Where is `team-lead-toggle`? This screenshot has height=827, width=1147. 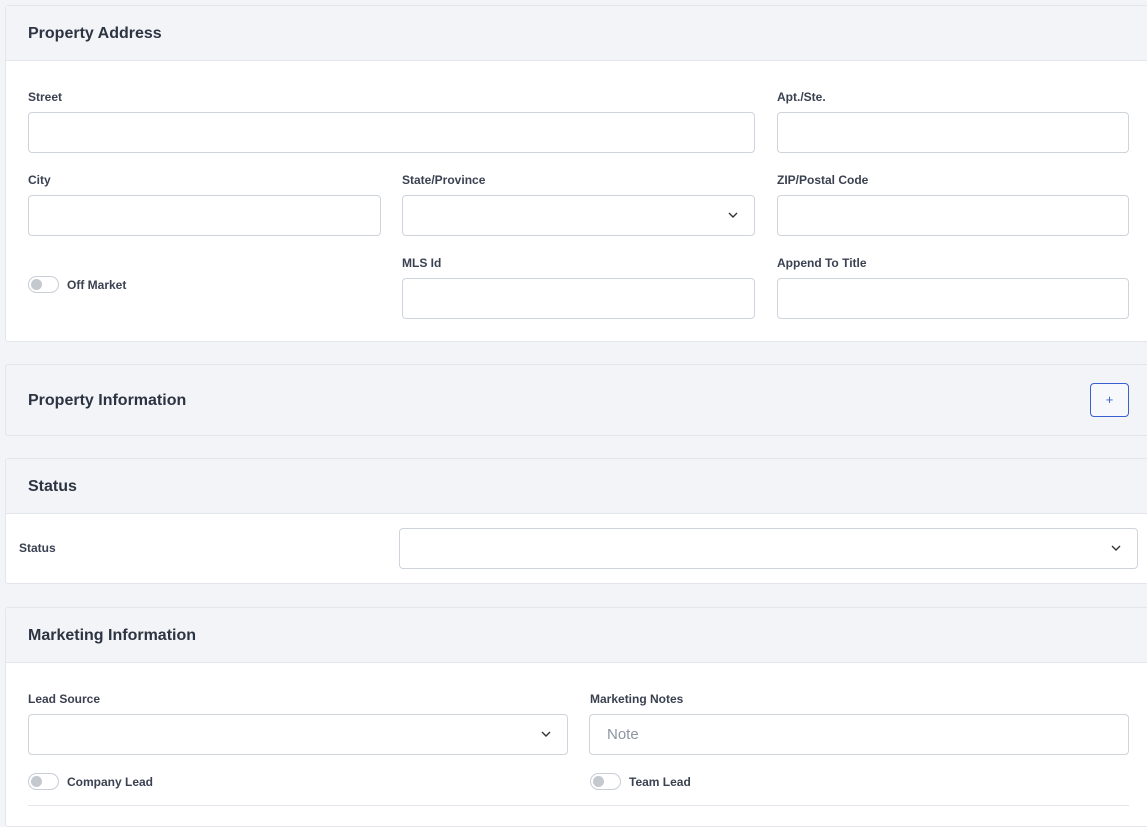
team-lead-toggle is located at coordinates (605, 781).